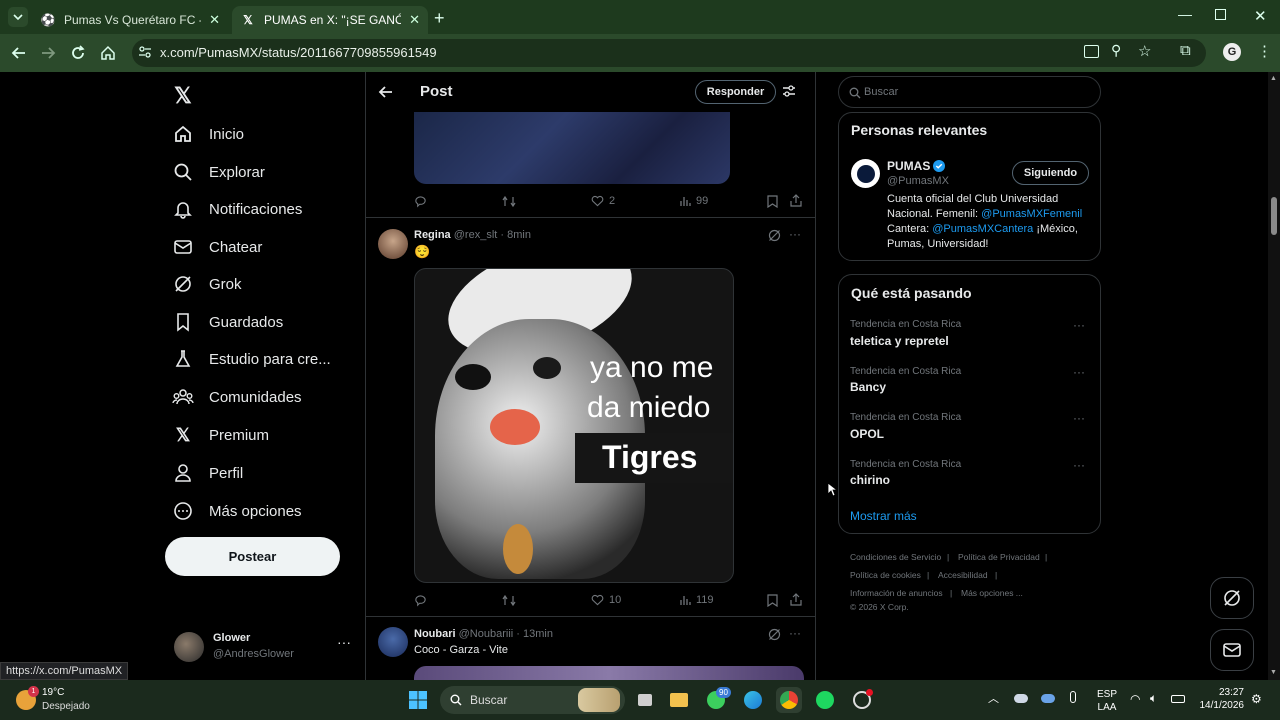 Image resolution: width=1280 pixels, height=720 pixels. What do you see at coordinates (1048, 698) in the screenshot?
I see `cloud-icon` at bounding box center [1048, 698].